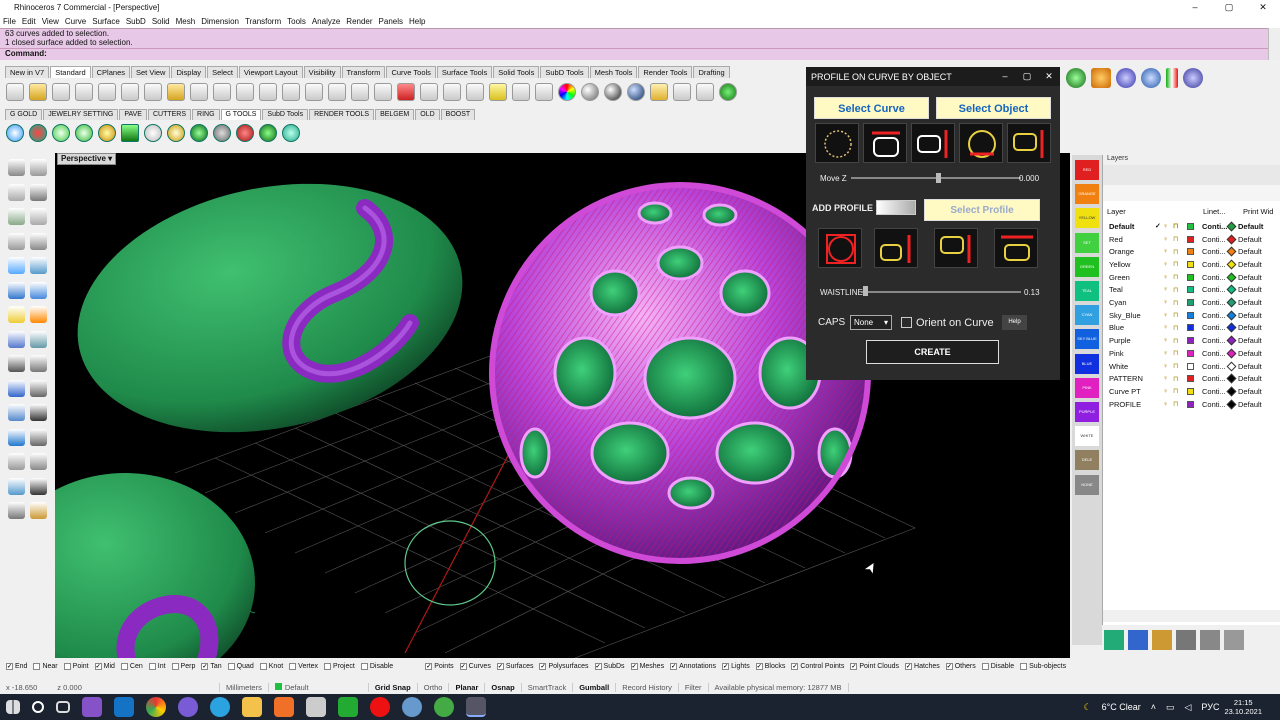  I want to click on select-curve-button: Select Curve, so click(871, 108).